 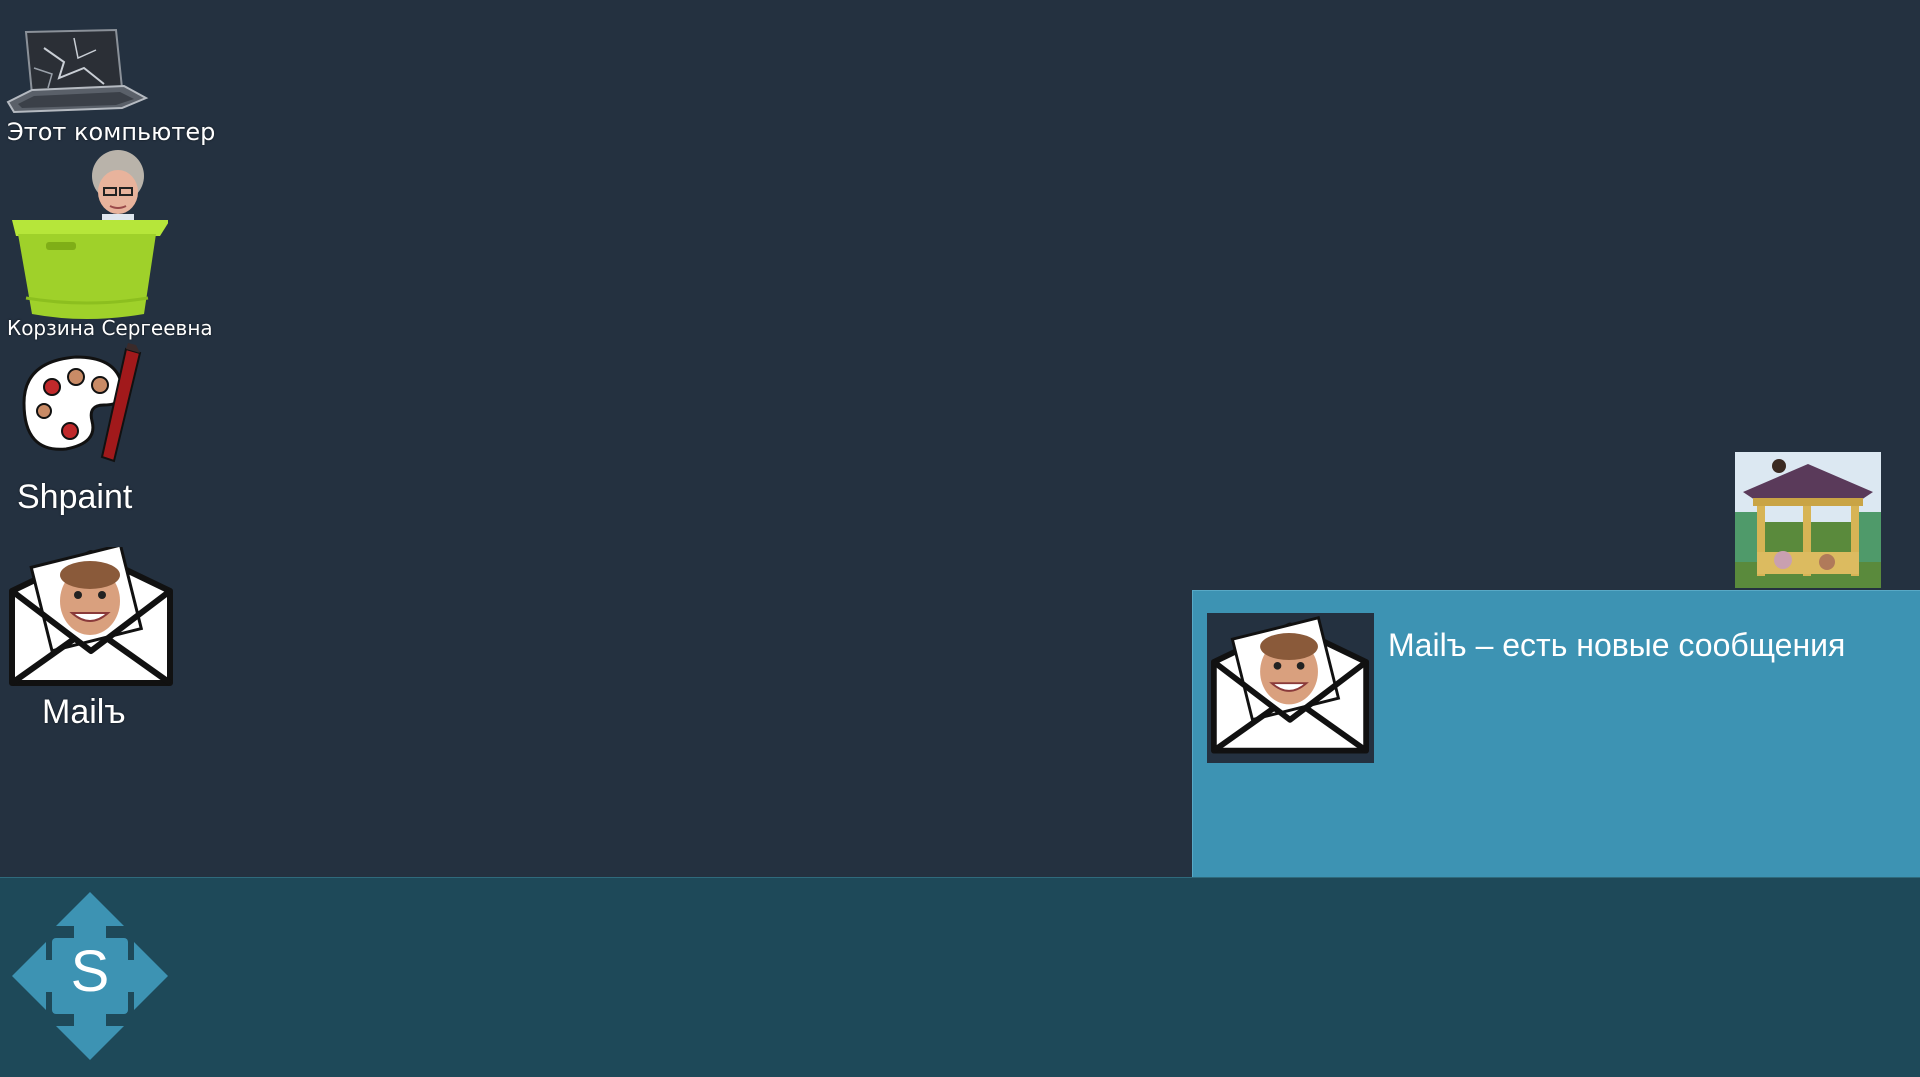 What do you see at coordinates (1617, 645) in the screenshot?
I see `notification-text: Mailъ – есть новые сообщения` at bounding box center [1617, 645].